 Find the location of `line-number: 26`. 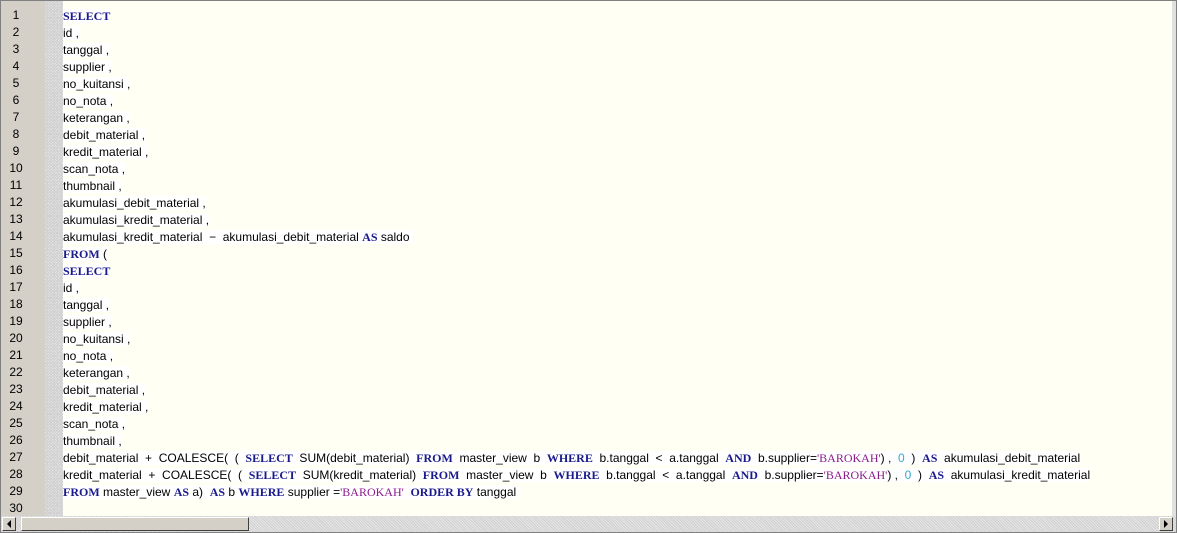

line-number: 26 is located at coordinates (16, 440).